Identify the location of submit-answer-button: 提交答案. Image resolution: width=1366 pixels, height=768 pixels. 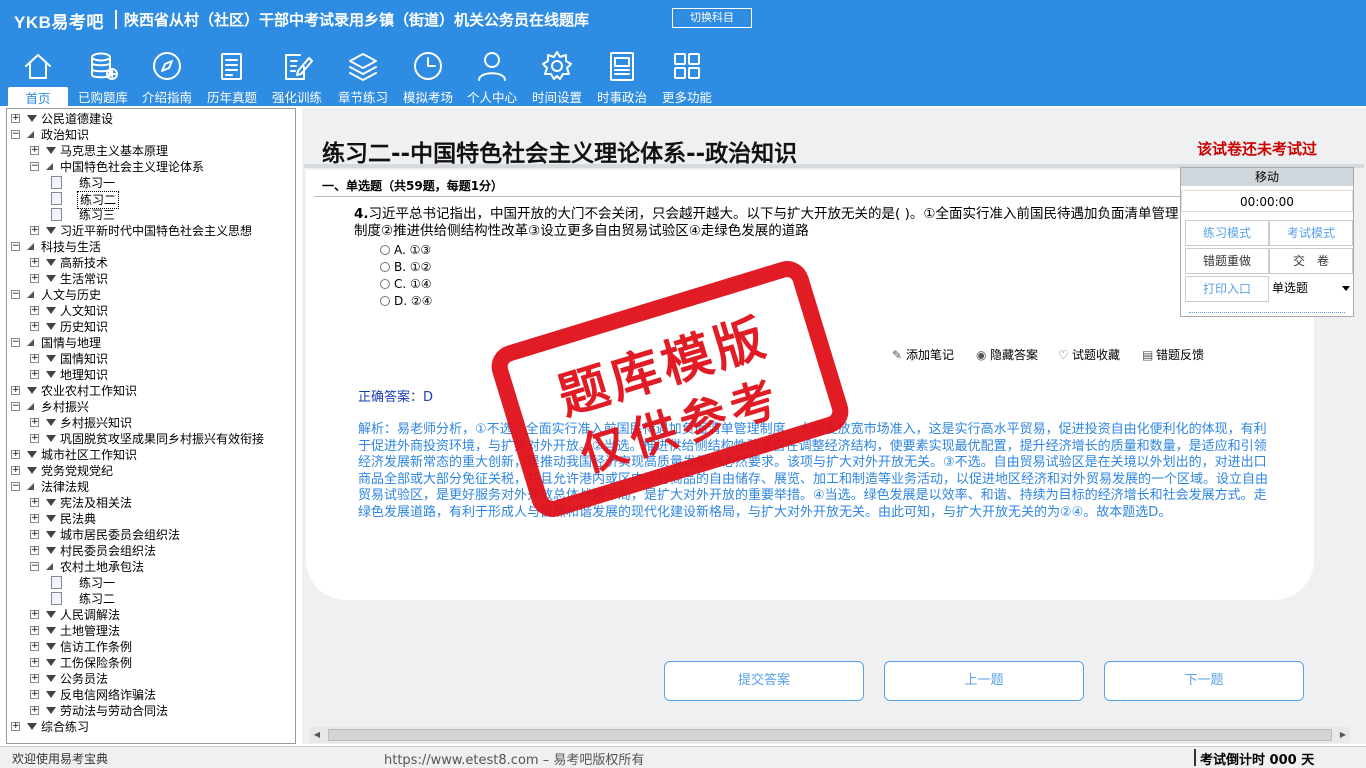
(764, 681).